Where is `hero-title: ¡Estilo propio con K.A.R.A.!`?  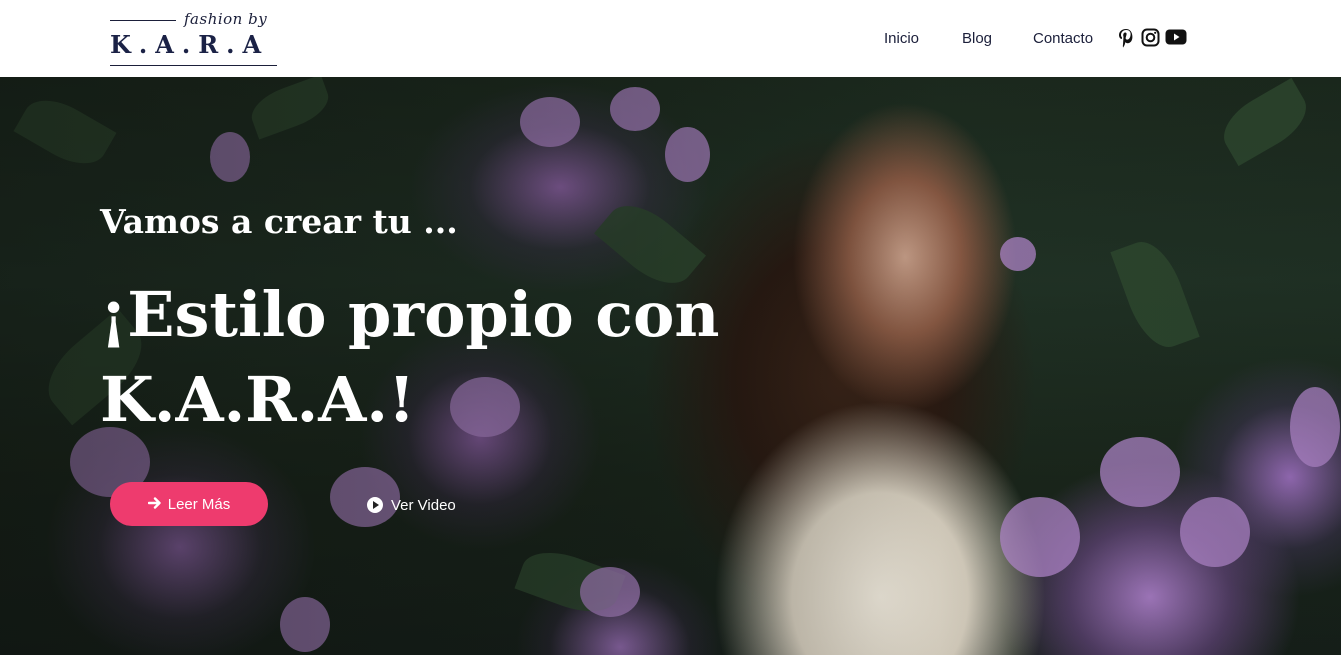 hero-title: ¡Estilo propio con K.A.R.A.! is located at coordinates (410, 357).